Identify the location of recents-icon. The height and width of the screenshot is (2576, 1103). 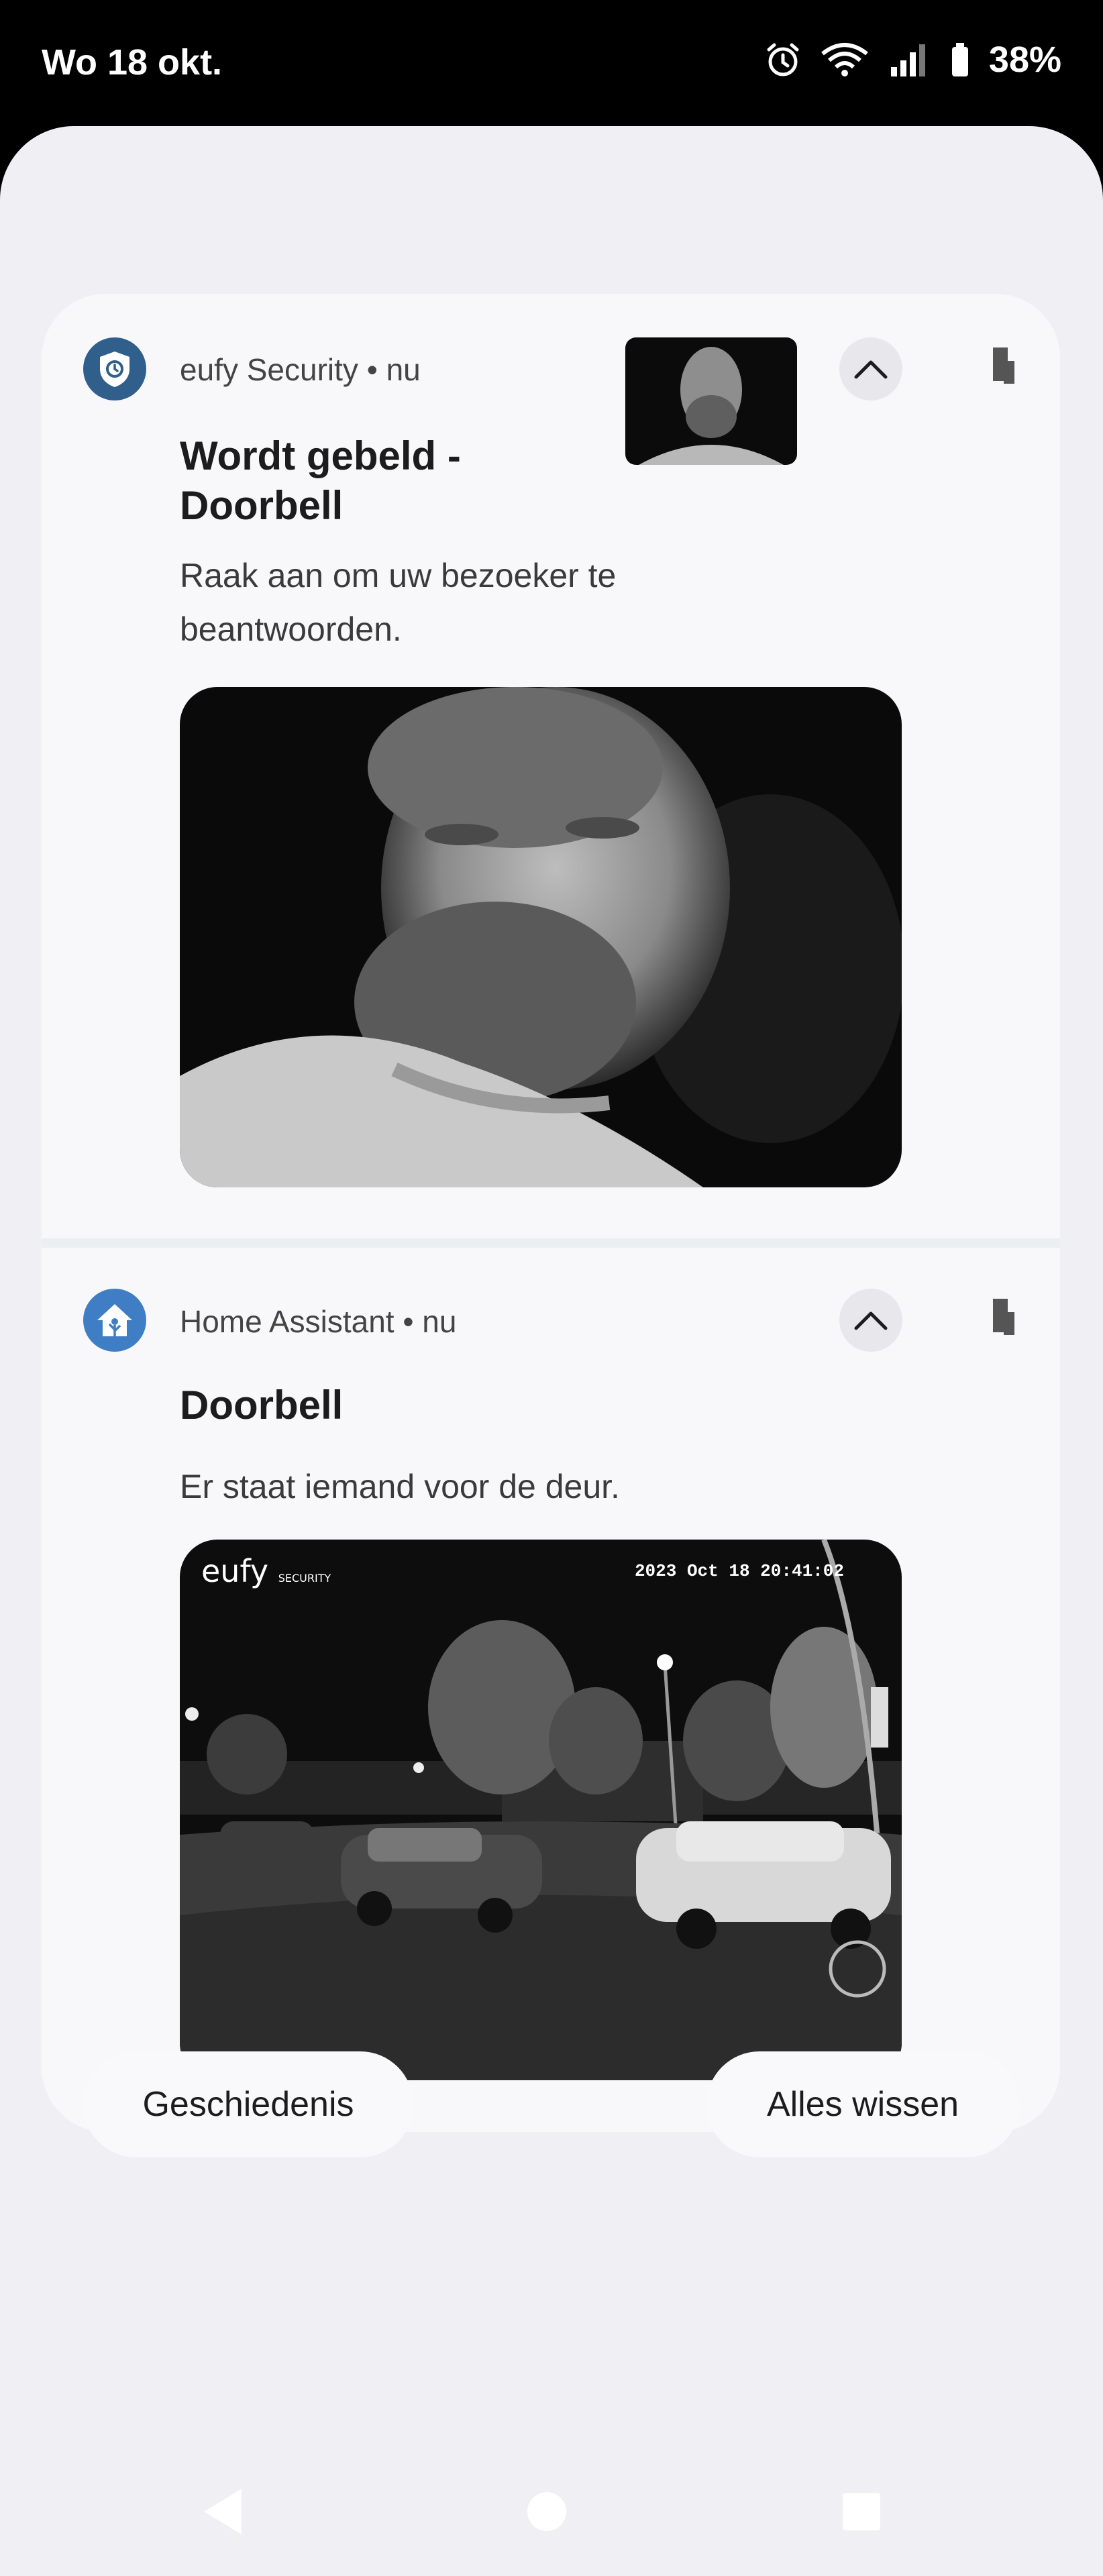
(861, 2511).